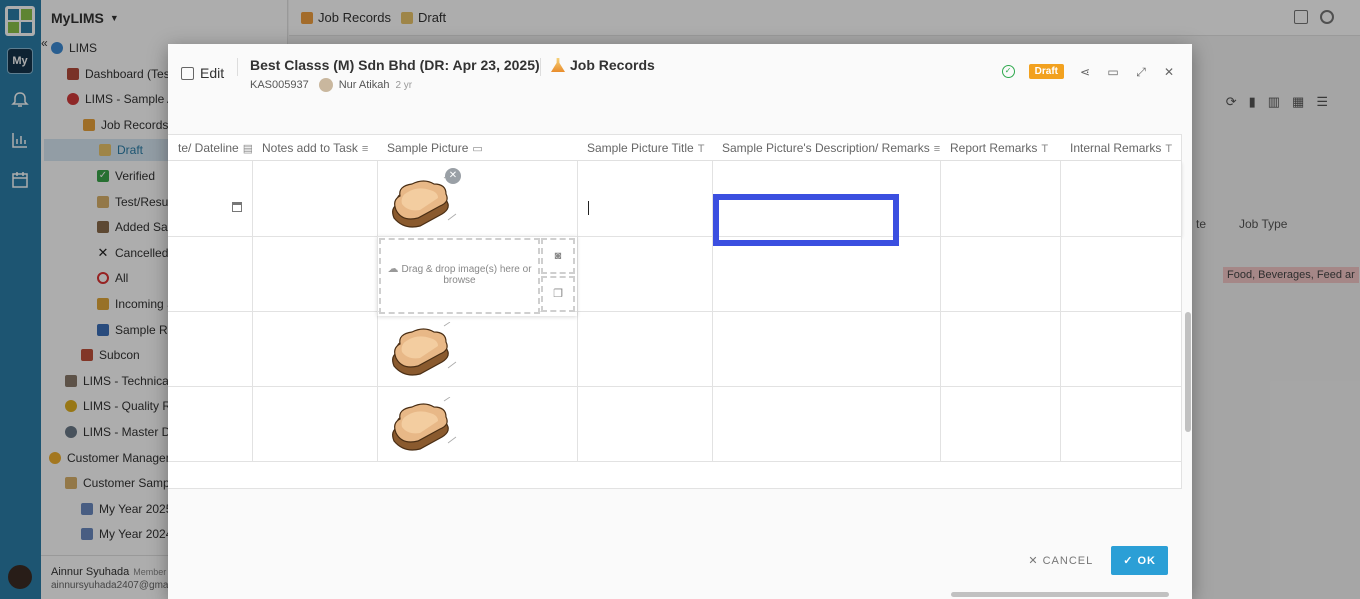 This screenshot has height=599, width=1360. What do you see at coordinates (1008, 71) in the screenshot?
I see `check-circle-icon: ✓` at bounding box center [1008, 71].